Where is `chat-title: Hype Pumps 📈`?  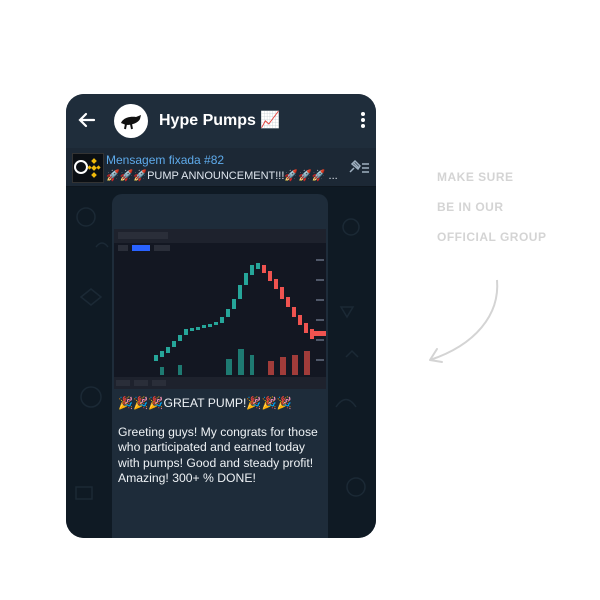 chat-title: Hype Pumps 📈 is located at coordinates (219, 120).